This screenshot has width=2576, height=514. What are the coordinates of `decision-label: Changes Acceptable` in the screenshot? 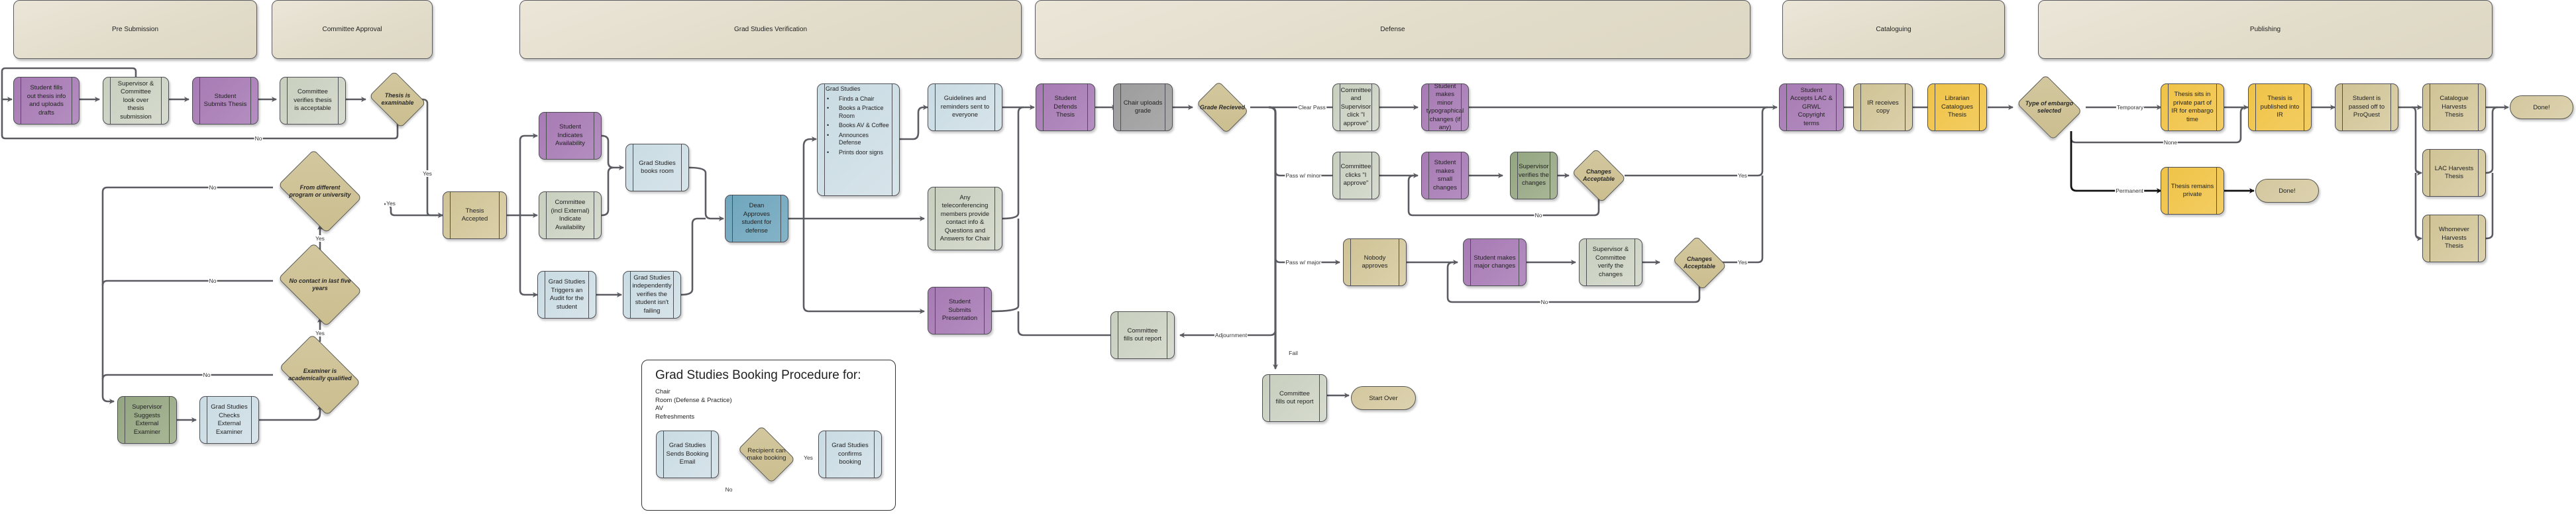 It's located at (1700, 263).